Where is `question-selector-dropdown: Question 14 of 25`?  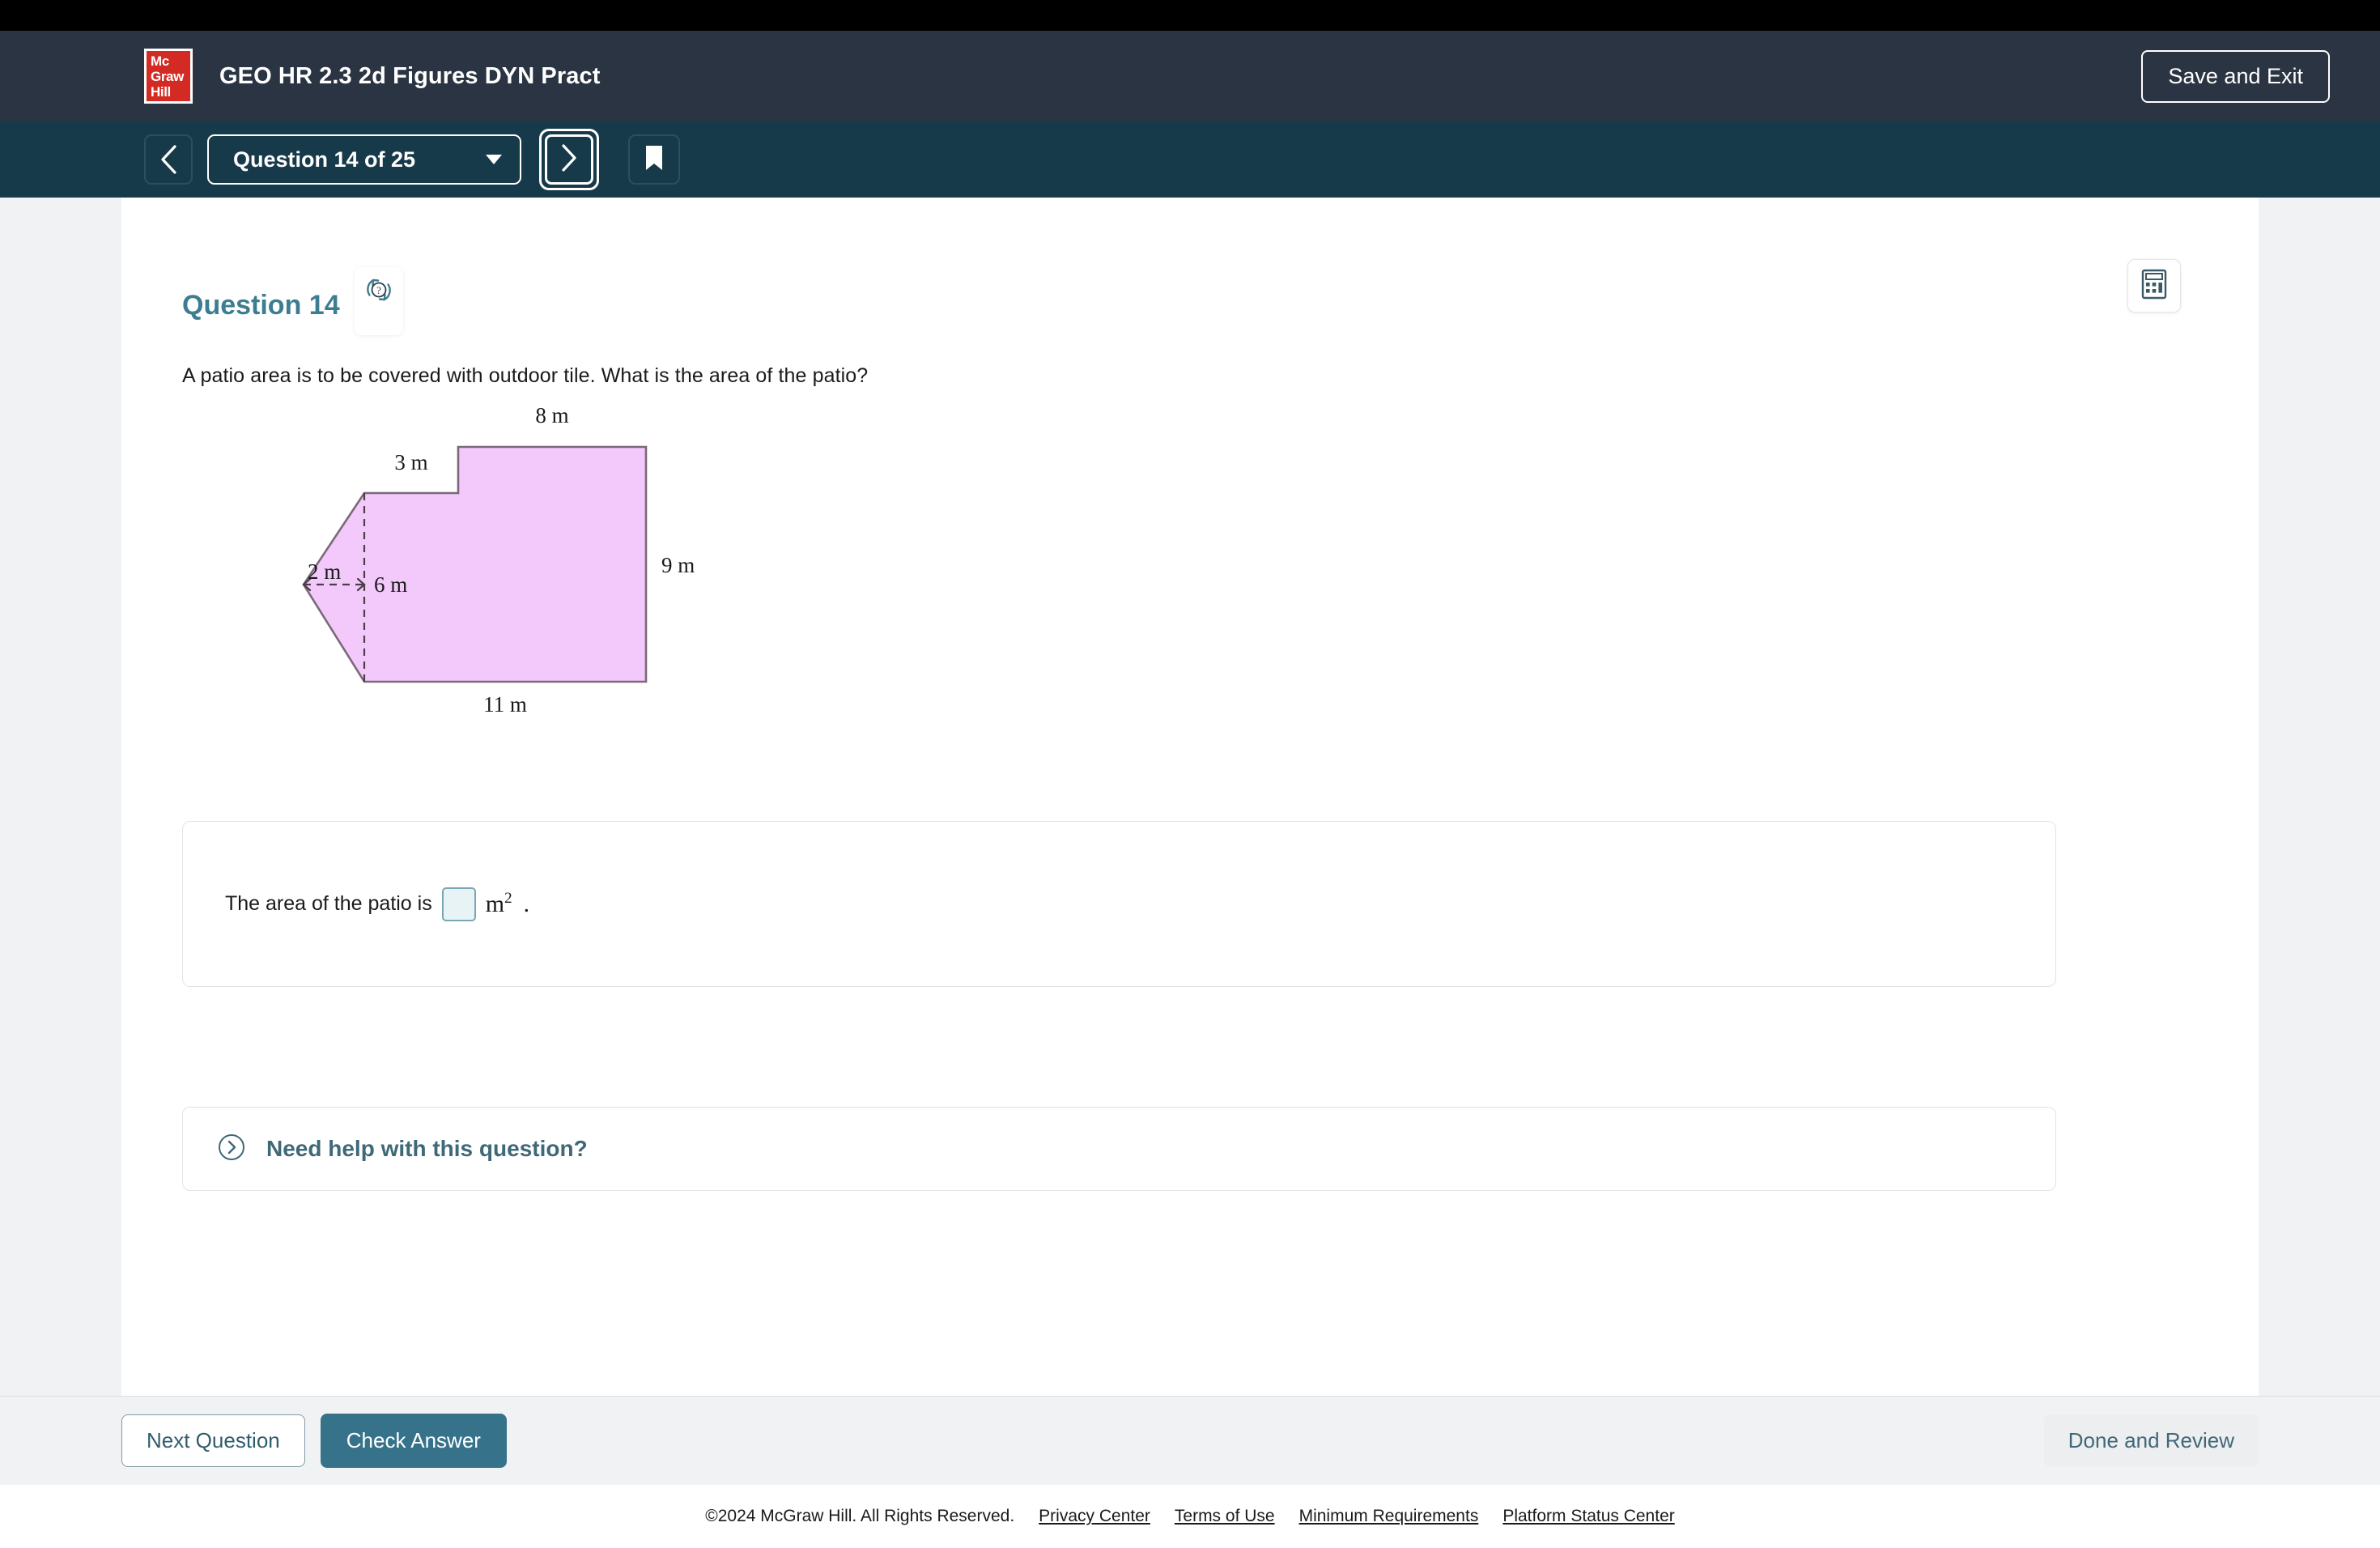 question-selector-dropdown: Question 14 of 25 is located at coordinates (364, 159).